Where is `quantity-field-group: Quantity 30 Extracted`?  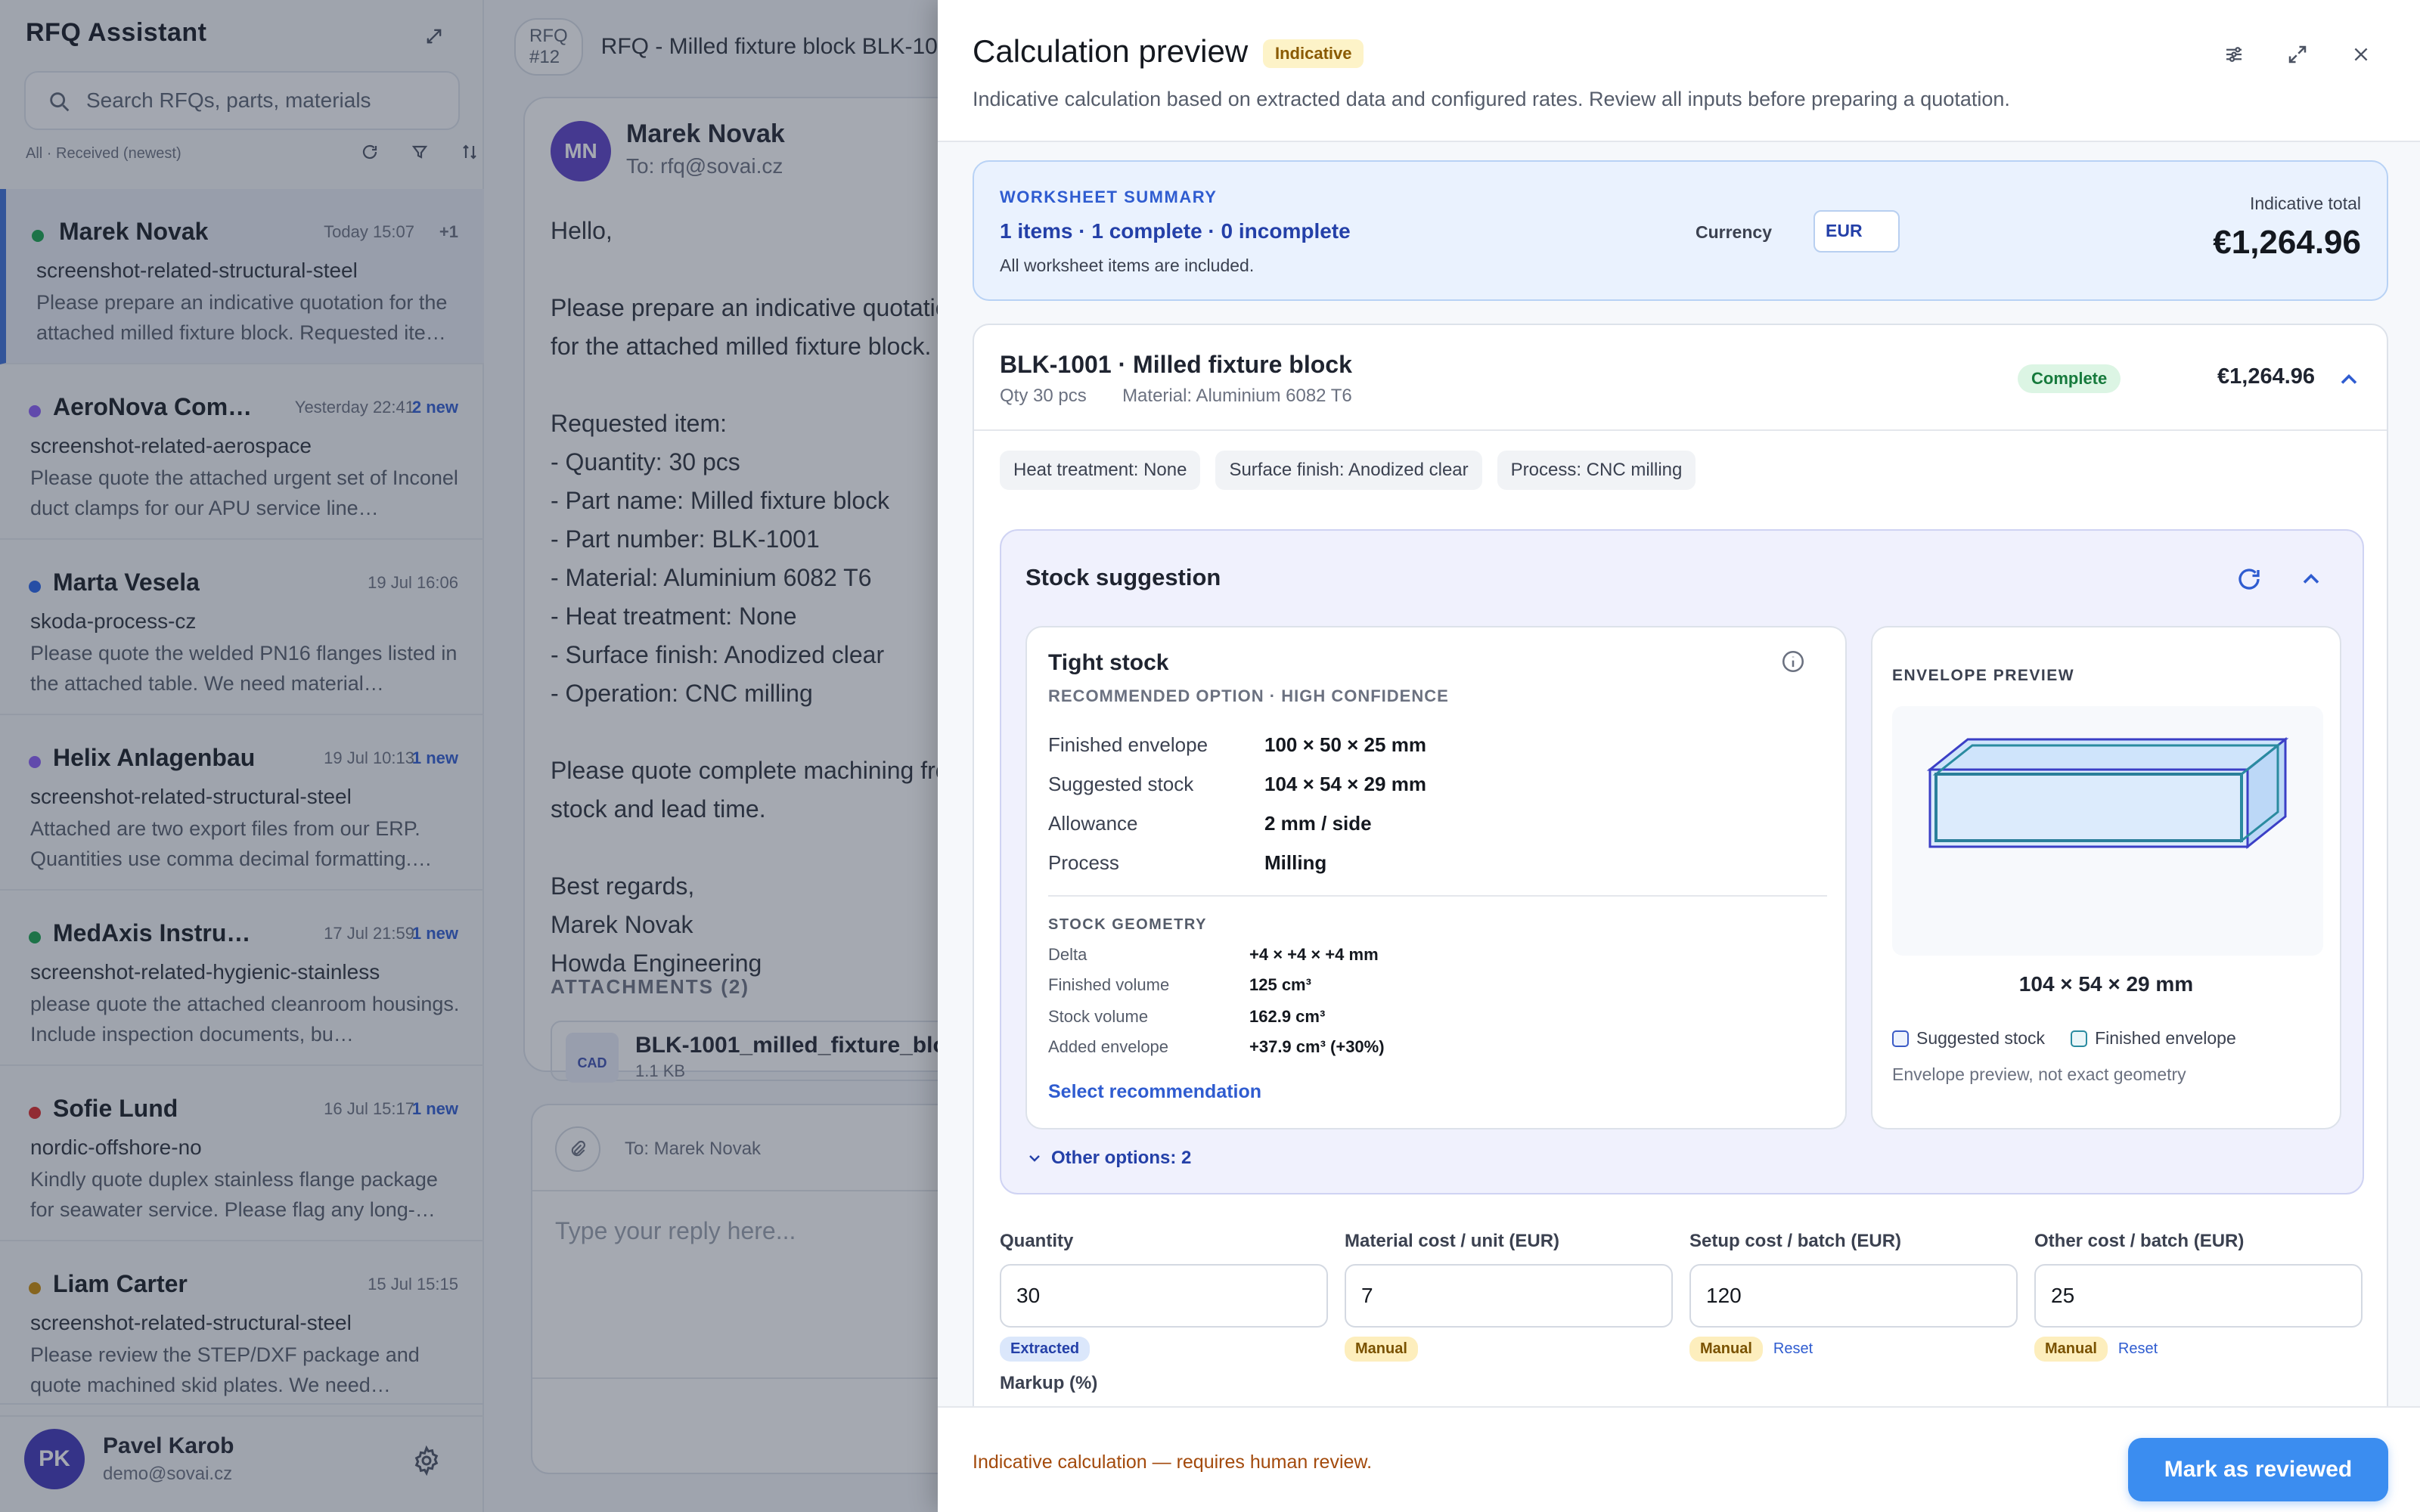 quantity-field-group: Quantity 30 Extracted is located at coordinates (1164, 1296).